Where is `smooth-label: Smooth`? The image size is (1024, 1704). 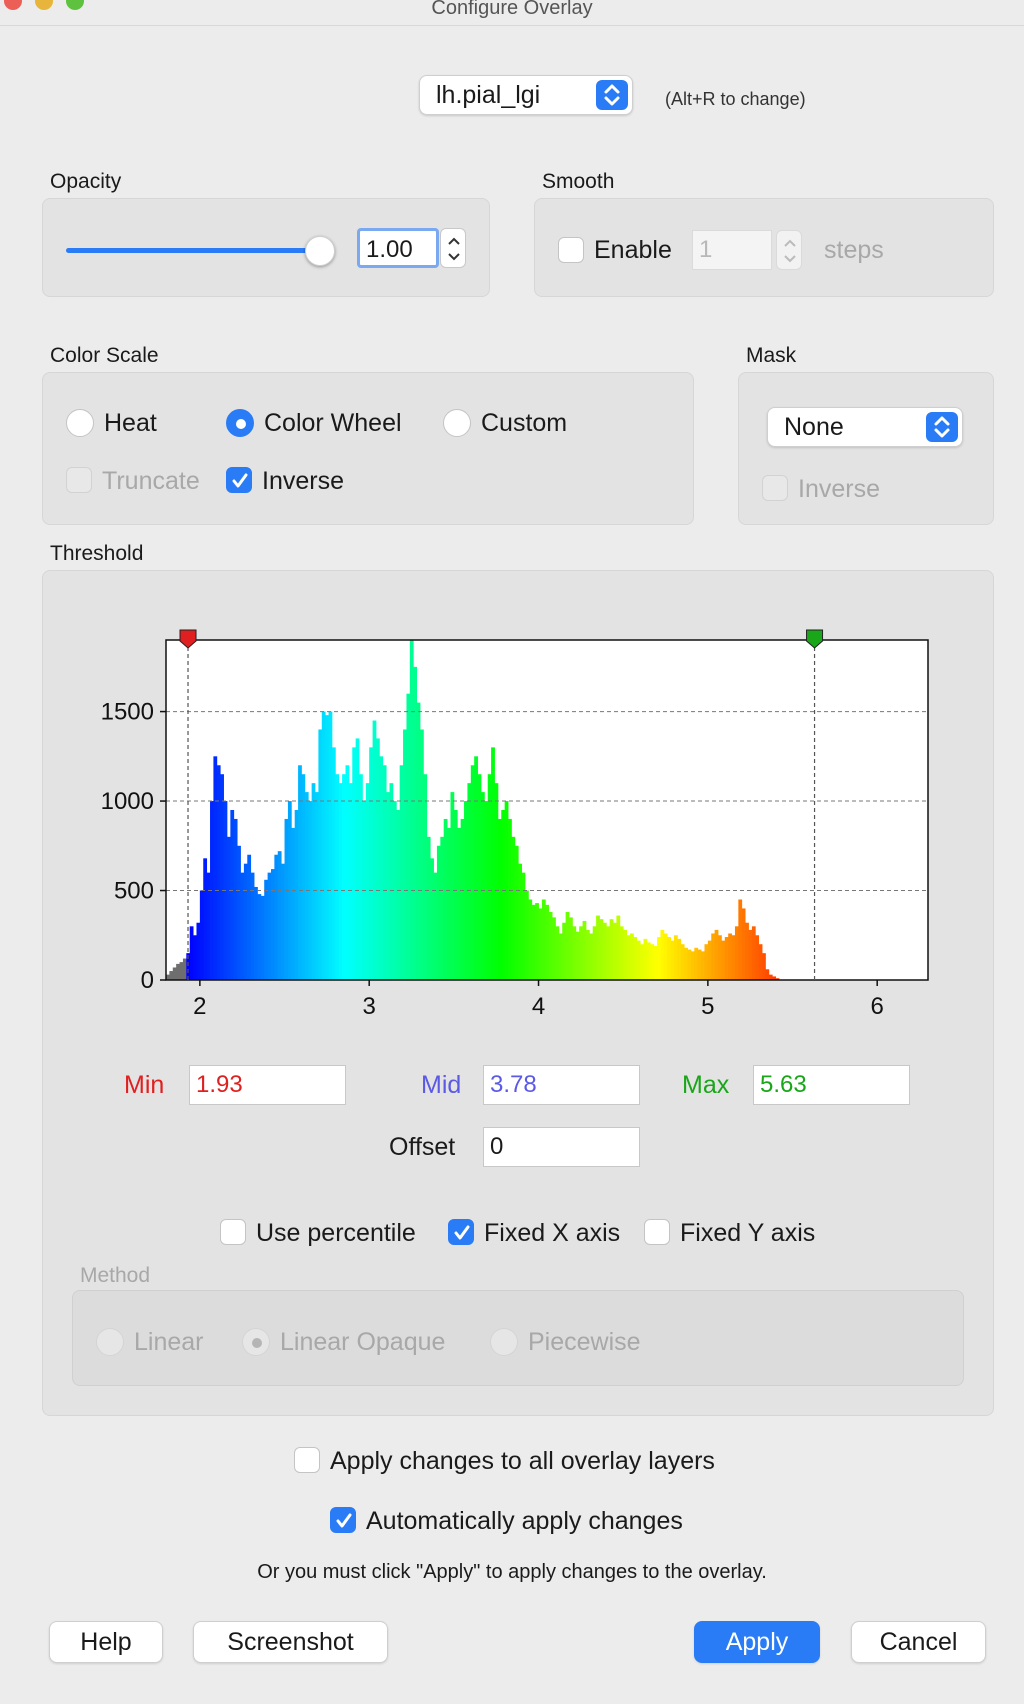
smooth-label: Smooth is located at coordinates (578, 181).